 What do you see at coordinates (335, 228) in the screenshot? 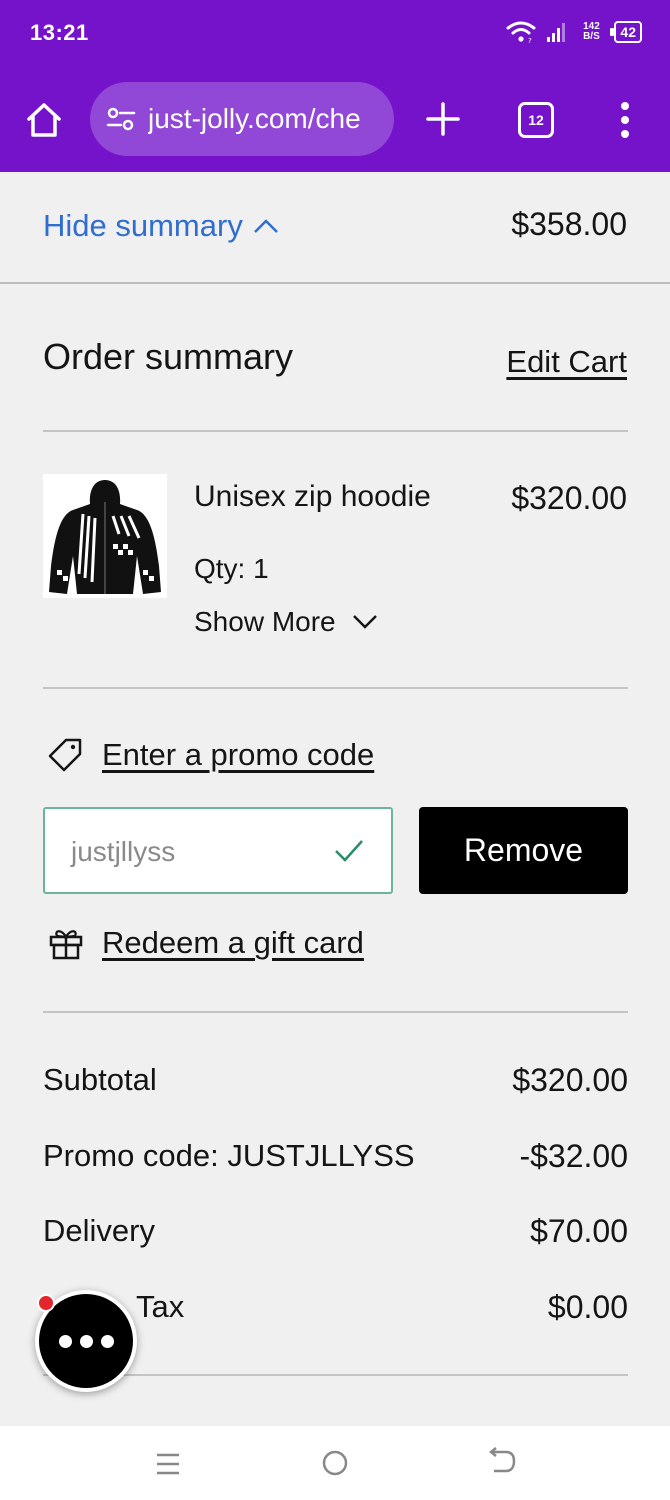
I see `summary-toggle-row: Hide summary $358.00` at bounding box center [335, 228].